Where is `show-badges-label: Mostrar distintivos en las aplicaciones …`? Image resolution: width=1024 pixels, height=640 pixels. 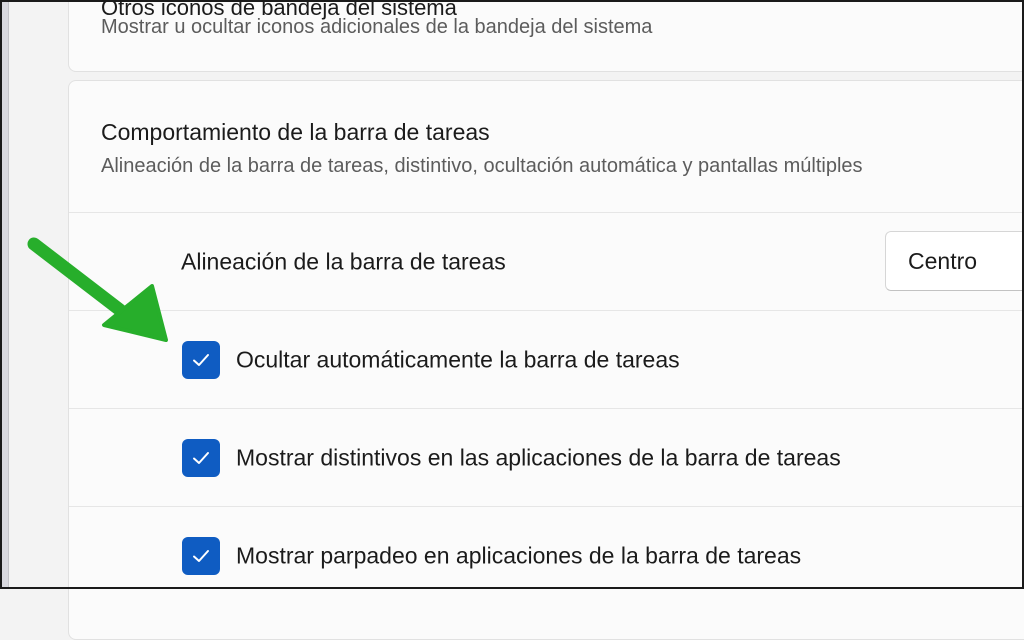 show-badges-label: Mostrar distintivos en las aplicaciones … is located at coordinates (538, 457).